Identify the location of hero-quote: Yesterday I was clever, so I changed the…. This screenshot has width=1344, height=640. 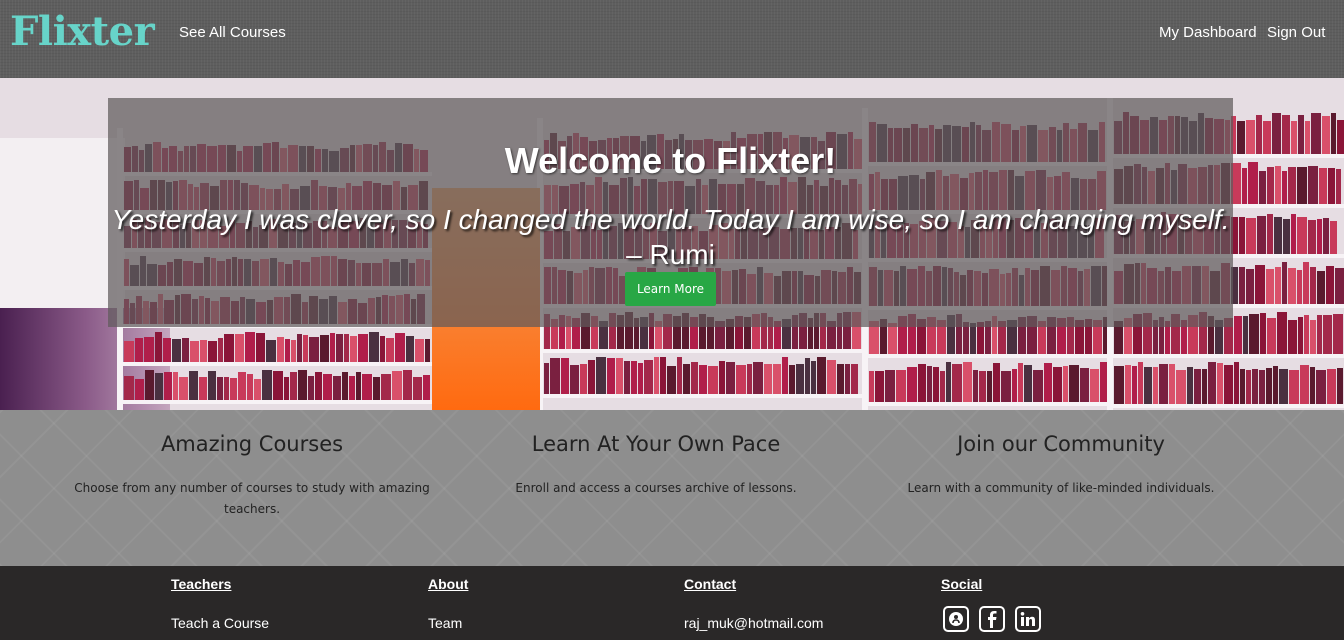
(670, 237).